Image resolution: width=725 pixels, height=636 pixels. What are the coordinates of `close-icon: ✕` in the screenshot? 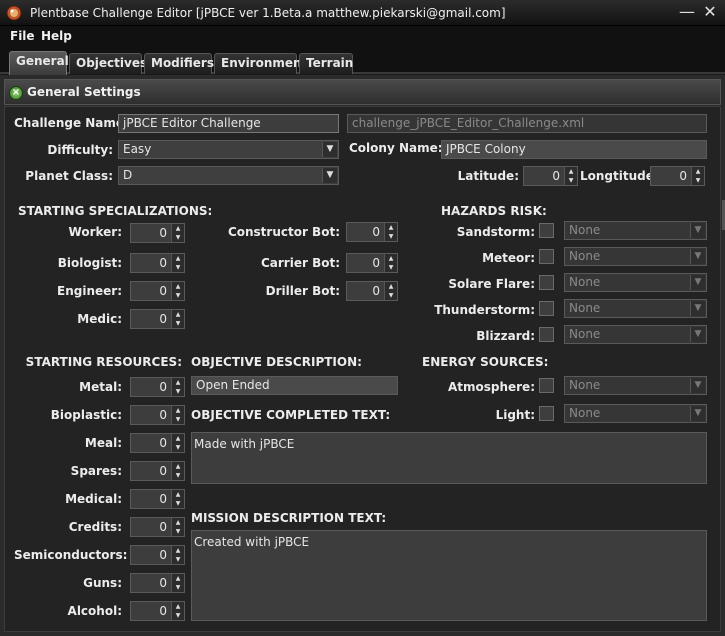 It's located at (710, 12).